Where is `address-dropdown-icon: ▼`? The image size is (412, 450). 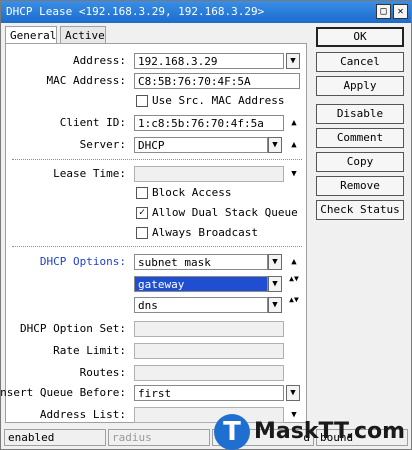 address-dropdown-icon: ▼ is located at coordinates (293, 61).